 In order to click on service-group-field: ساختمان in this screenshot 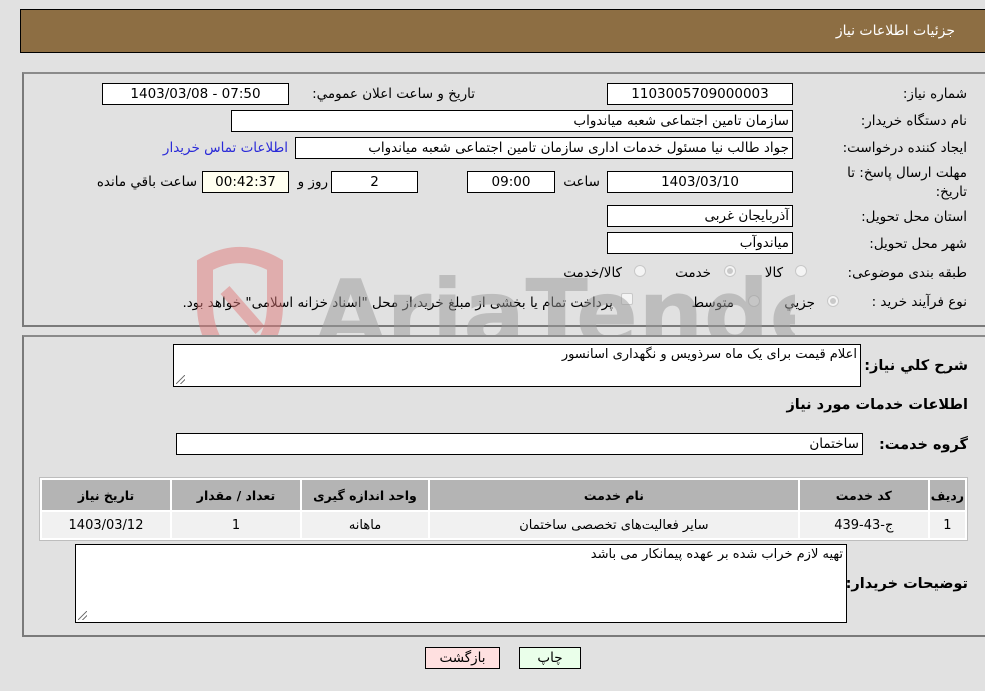, I will do `click(519, 444)`.